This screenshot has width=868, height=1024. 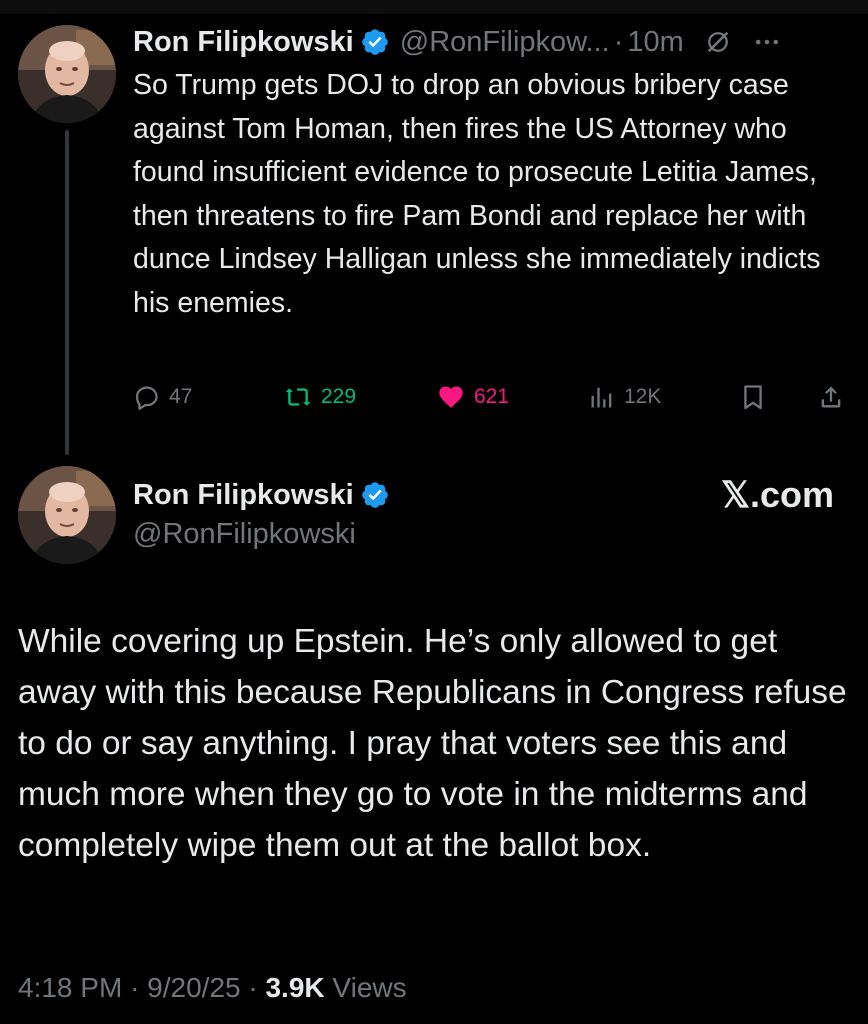 I want to click on tweet-header: Ron Filipkowski, so click(x=261, y=495).